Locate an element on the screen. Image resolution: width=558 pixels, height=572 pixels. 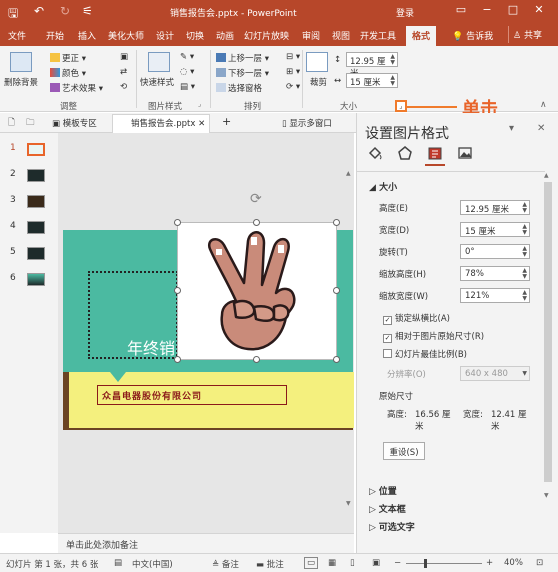
doc-tab-file: 销售报告会.pptx ✕ is located at coordinates (161, 124).